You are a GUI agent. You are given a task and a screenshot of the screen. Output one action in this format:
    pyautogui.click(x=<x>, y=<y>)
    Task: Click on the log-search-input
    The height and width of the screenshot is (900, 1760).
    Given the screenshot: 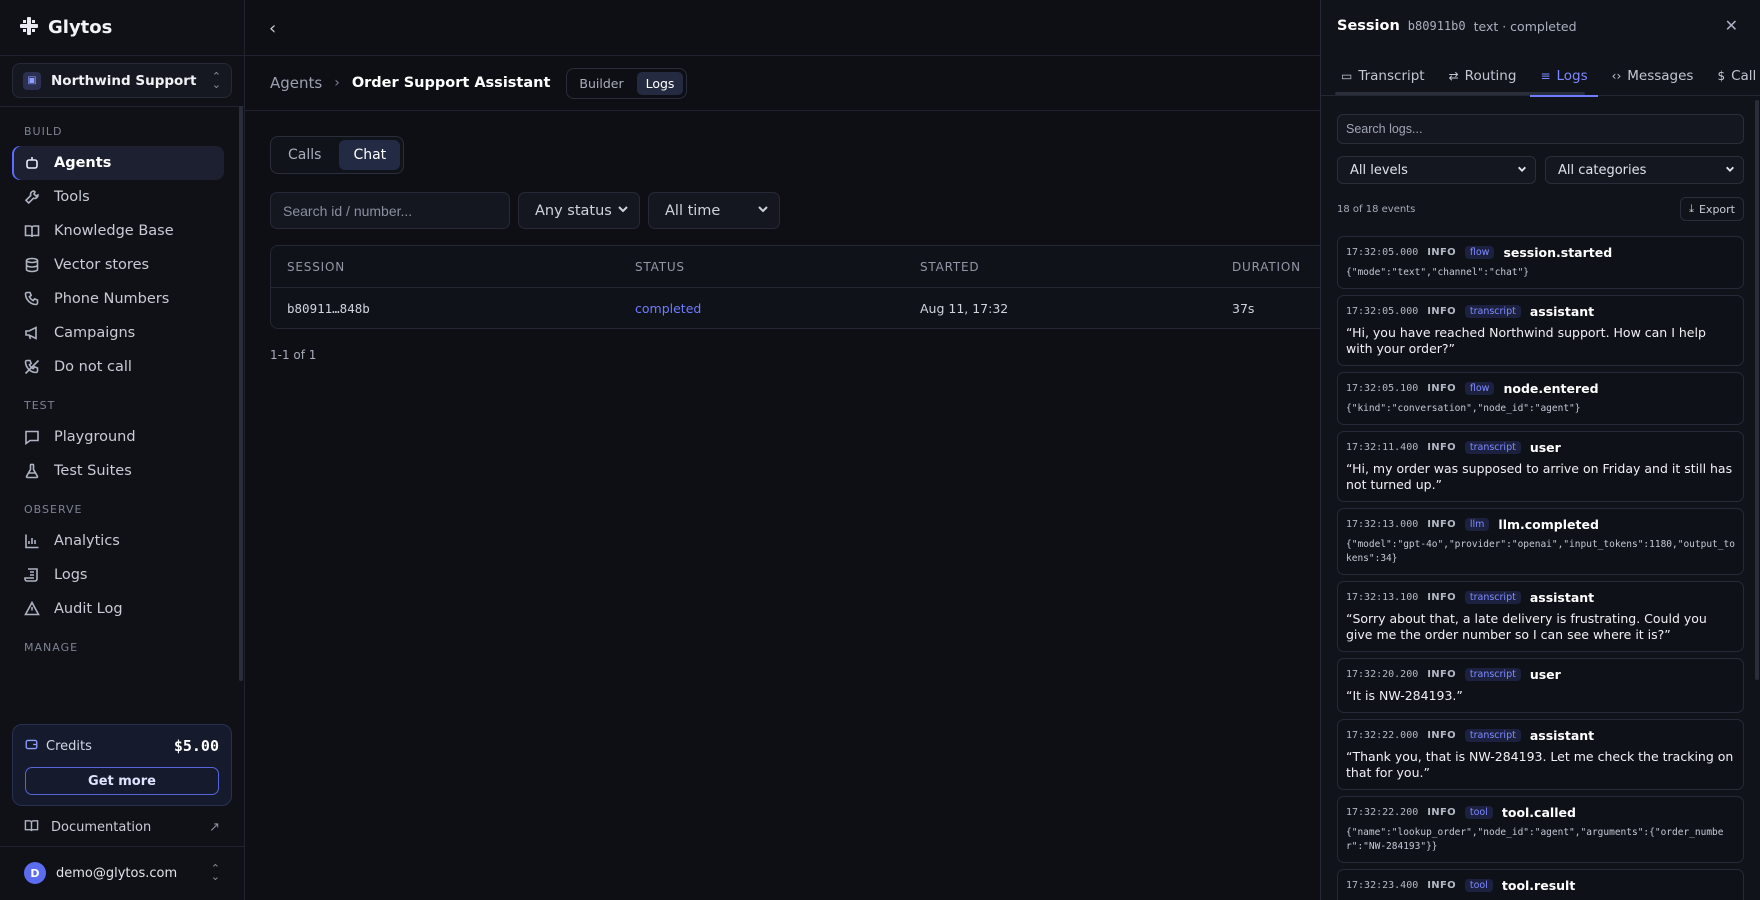 What is the action you would take?
    pyautogui.click(x=1540, y=129)
    